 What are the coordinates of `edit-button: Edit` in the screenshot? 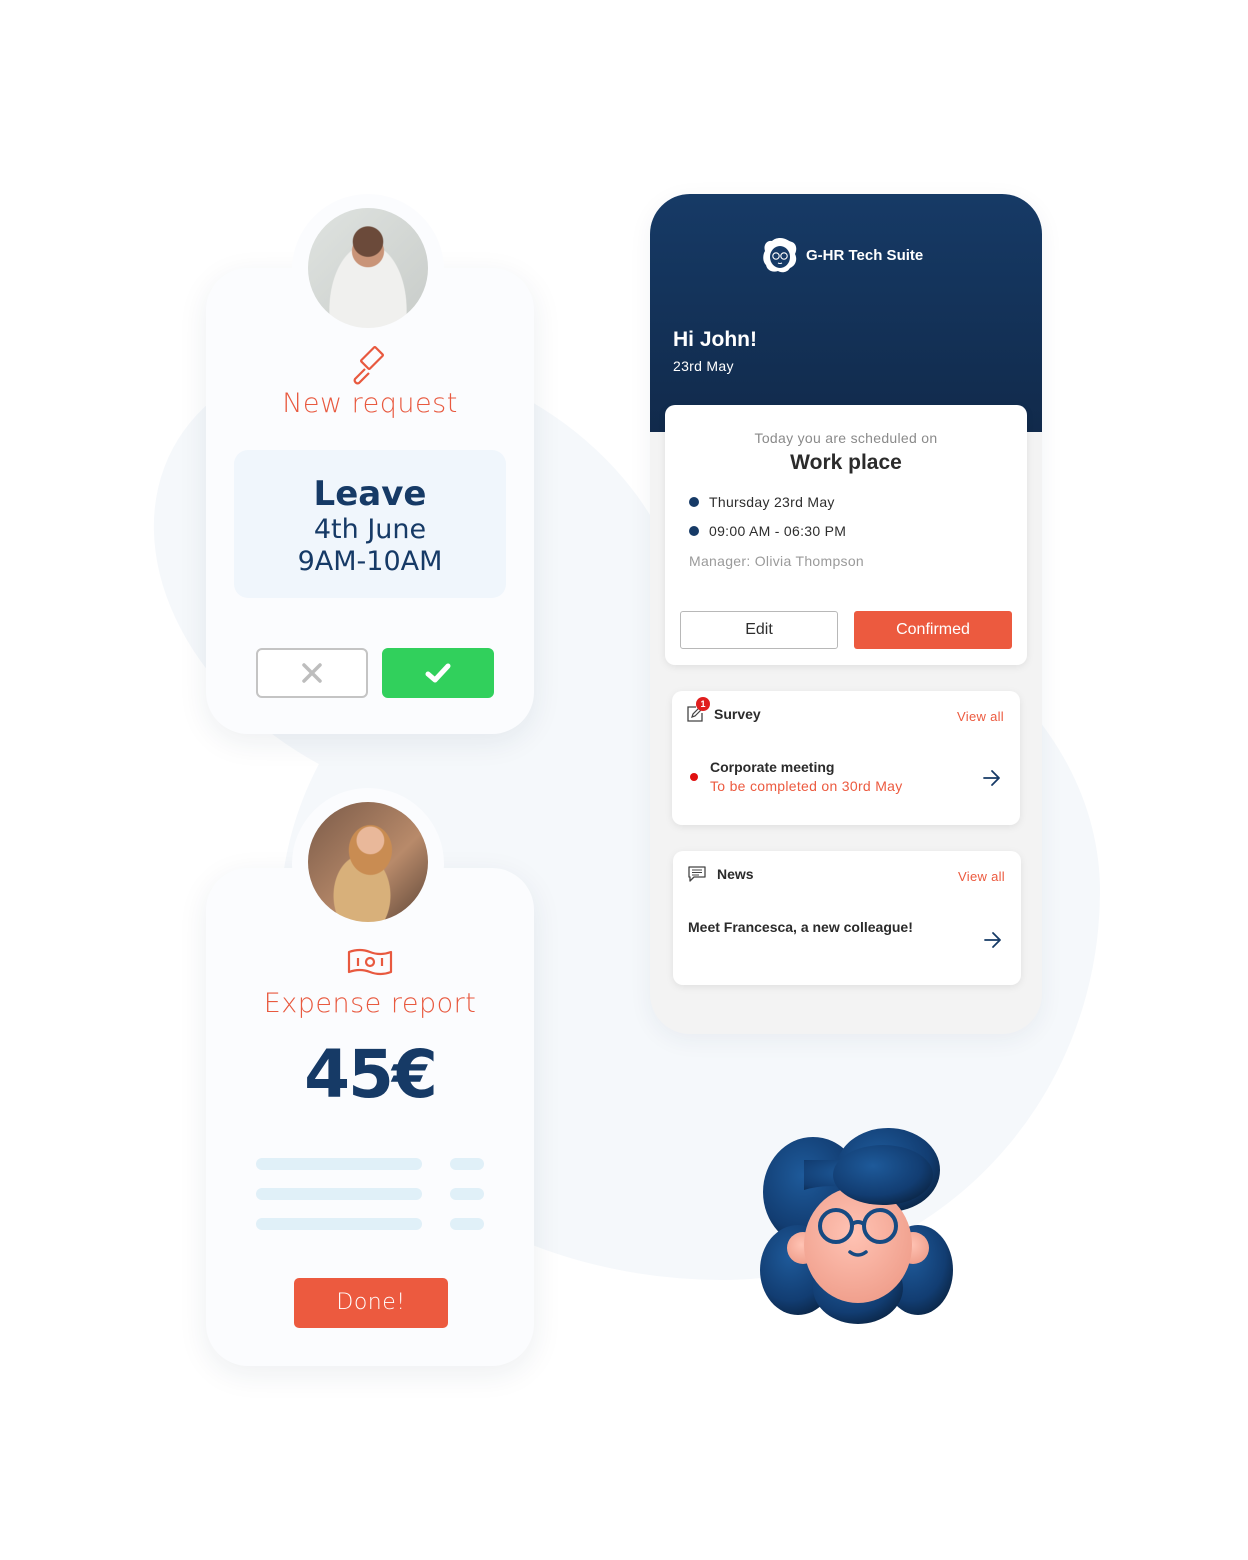 It's located at (759, 630).